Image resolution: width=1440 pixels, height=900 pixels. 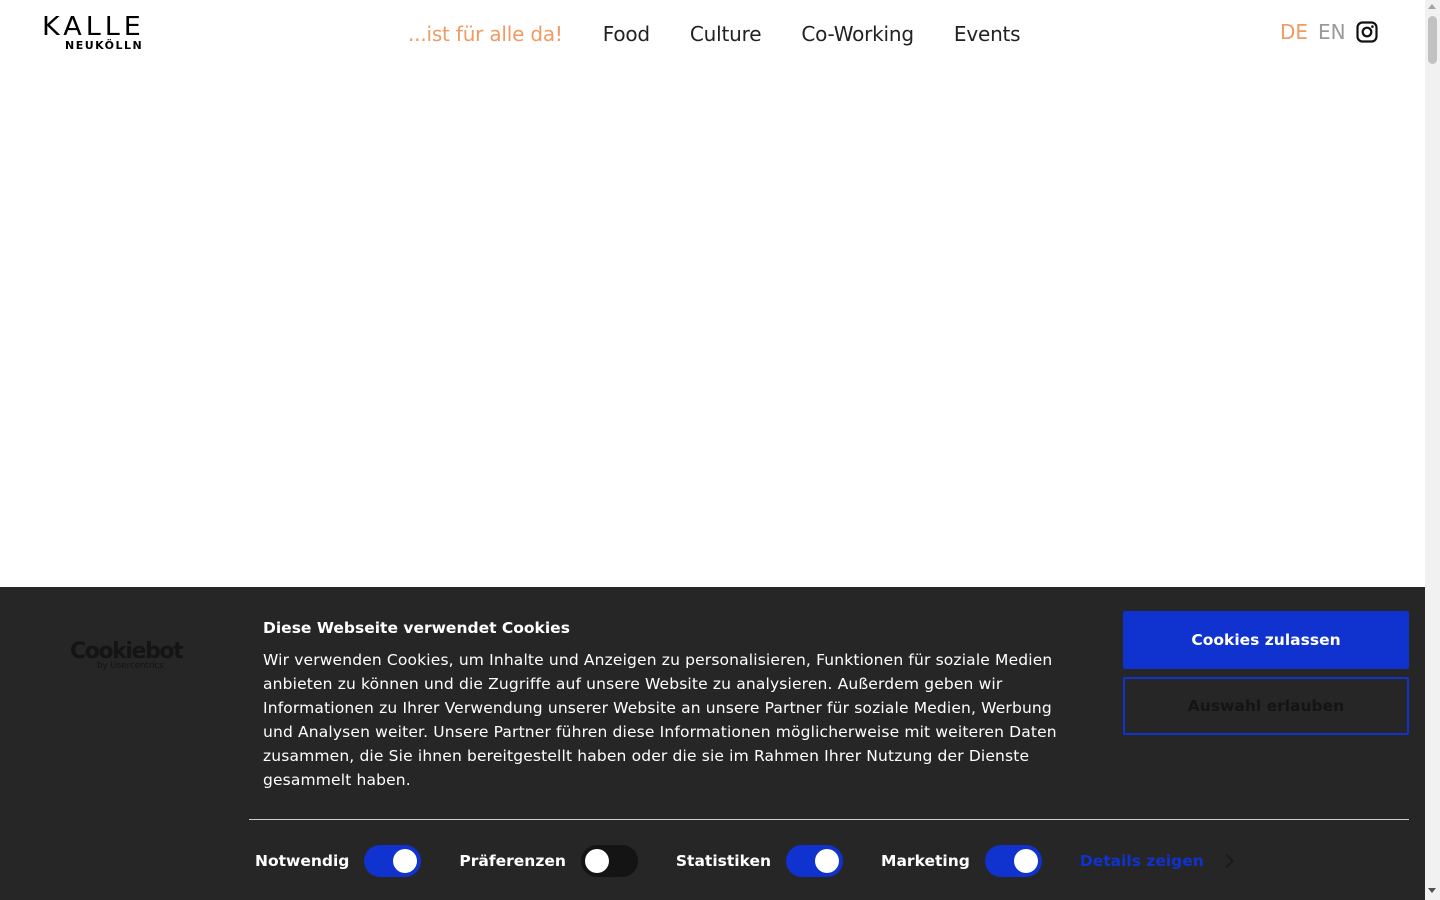 What do you see at coordinates (130, 666) in the screenshot?
I see `cookiebot-logo-subtext: by Usercentrics` at bounding box center [130, 666].